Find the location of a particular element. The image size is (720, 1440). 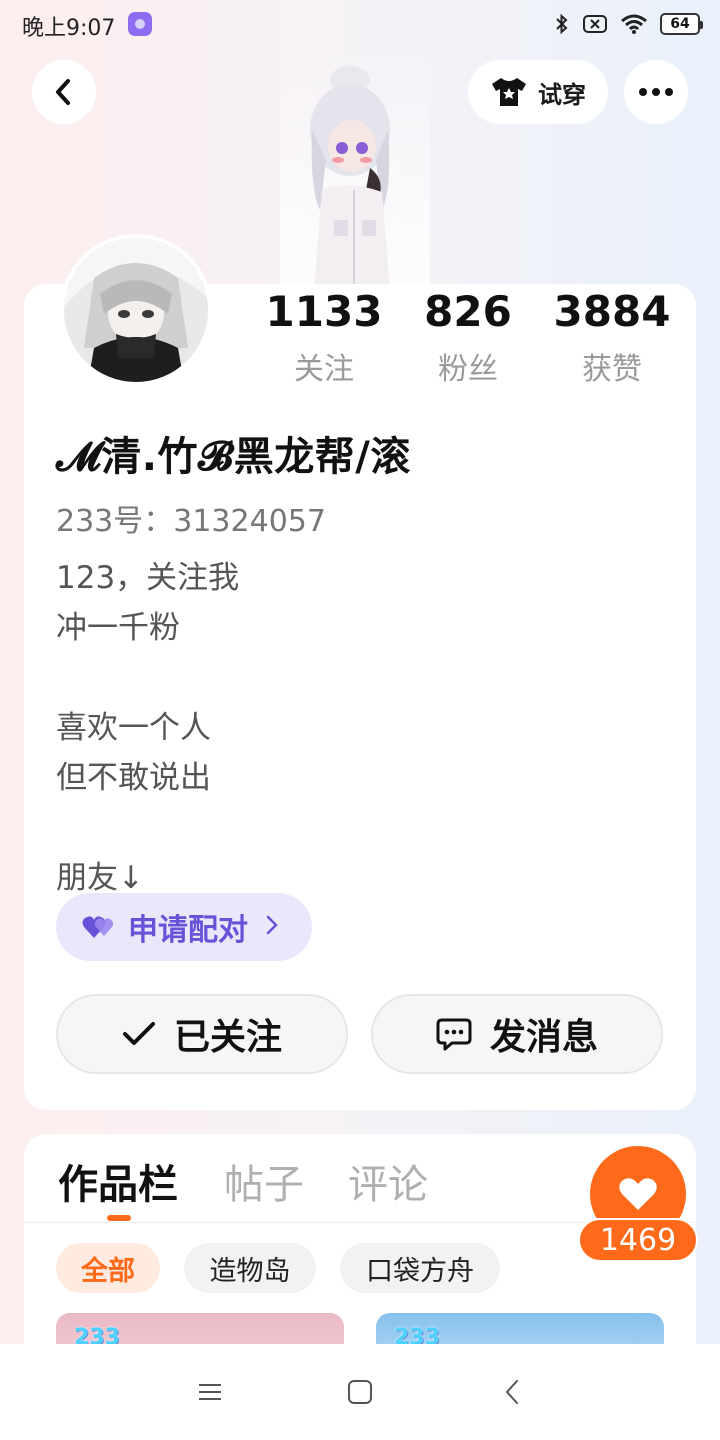

stat-likes: 3884 获赞 is located at coordinates (612, 338).